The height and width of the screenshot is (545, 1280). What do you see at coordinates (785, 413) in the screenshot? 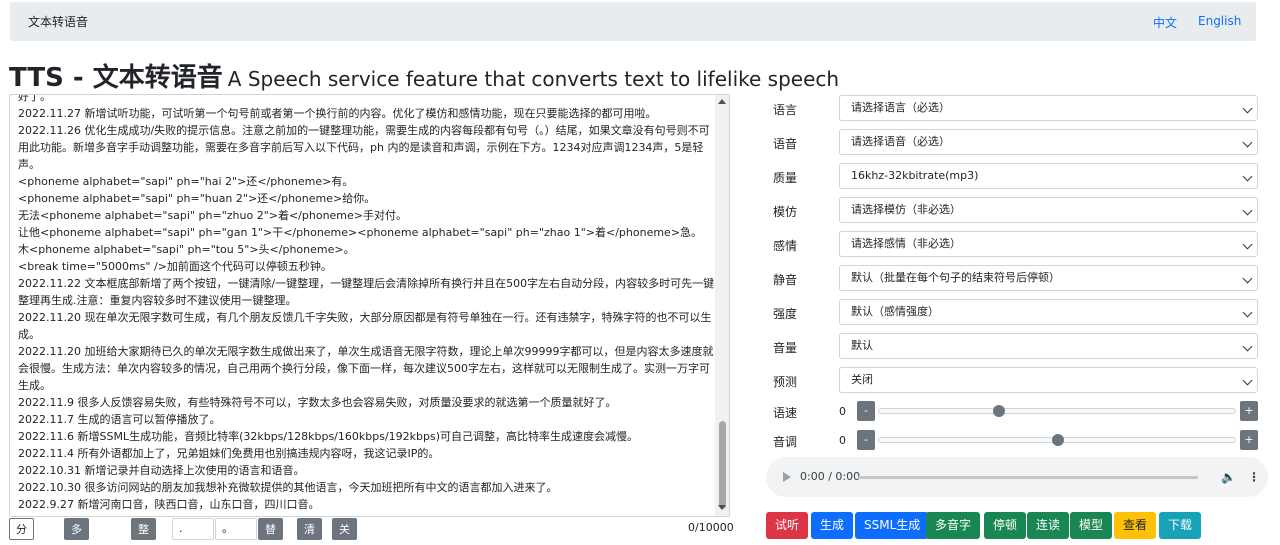
I see `rate-label: 语速` at bounding box center [785, 413].